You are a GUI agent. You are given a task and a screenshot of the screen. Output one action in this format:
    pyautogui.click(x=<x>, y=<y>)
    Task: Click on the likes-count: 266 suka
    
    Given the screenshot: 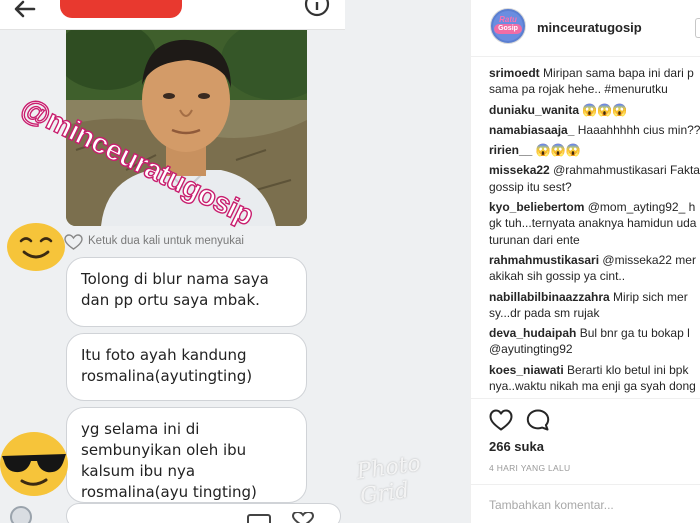 What is the action you would take?
    pyautogui.click(x=516, y=446)
    